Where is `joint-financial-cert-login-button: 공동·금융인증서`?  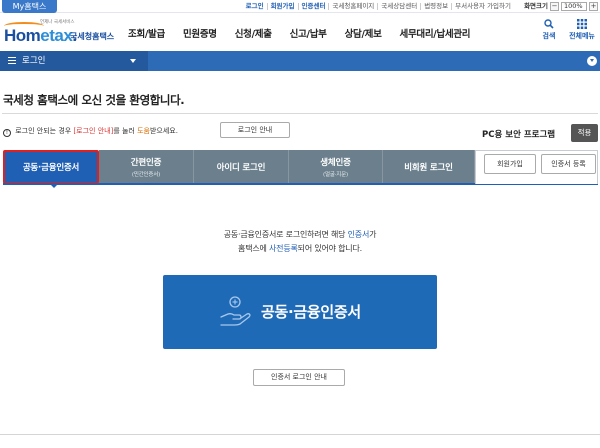 joint-financial-cert-login-button: 공동·금융인증서 is located at coordinates (300, 312).